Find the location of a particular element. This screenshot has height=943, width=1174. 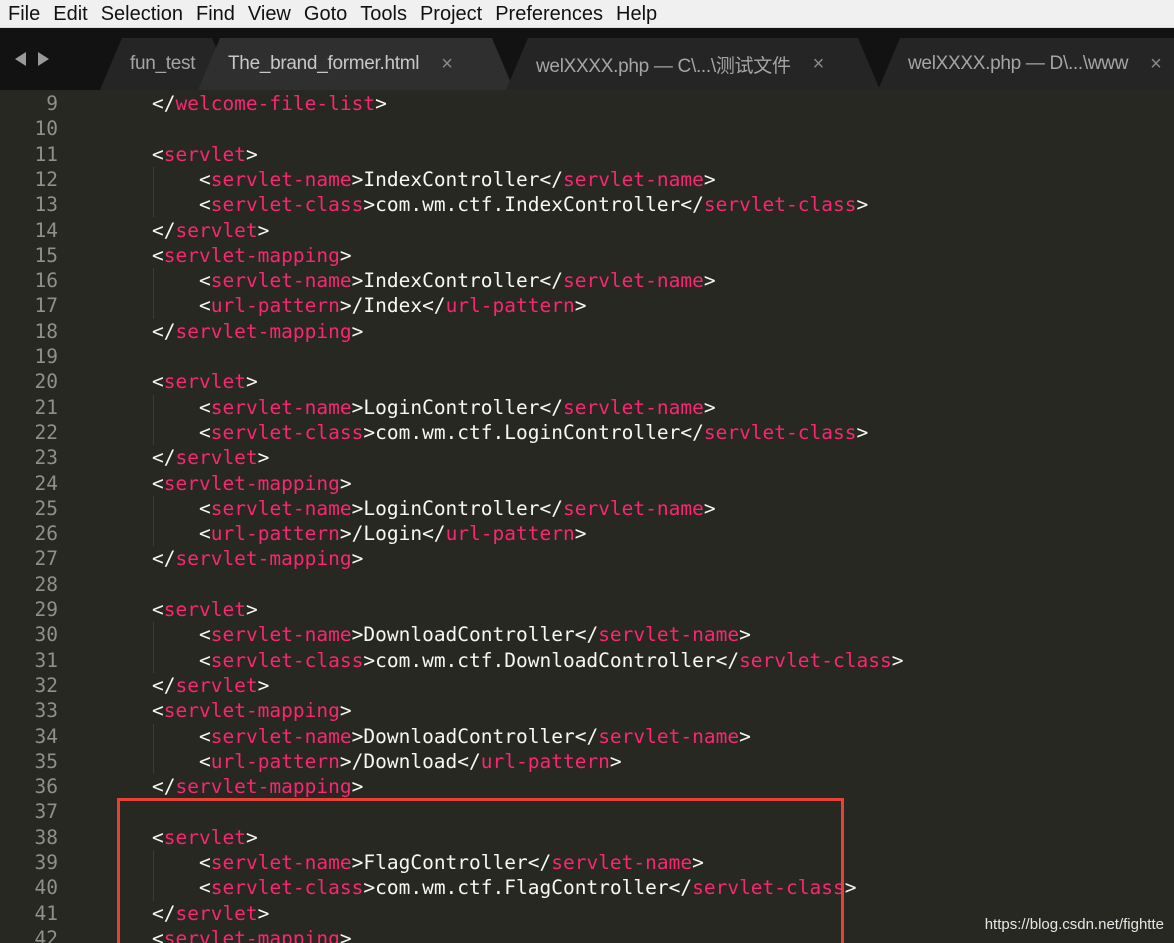

code-text: </ is located at coordinates (164, 787).